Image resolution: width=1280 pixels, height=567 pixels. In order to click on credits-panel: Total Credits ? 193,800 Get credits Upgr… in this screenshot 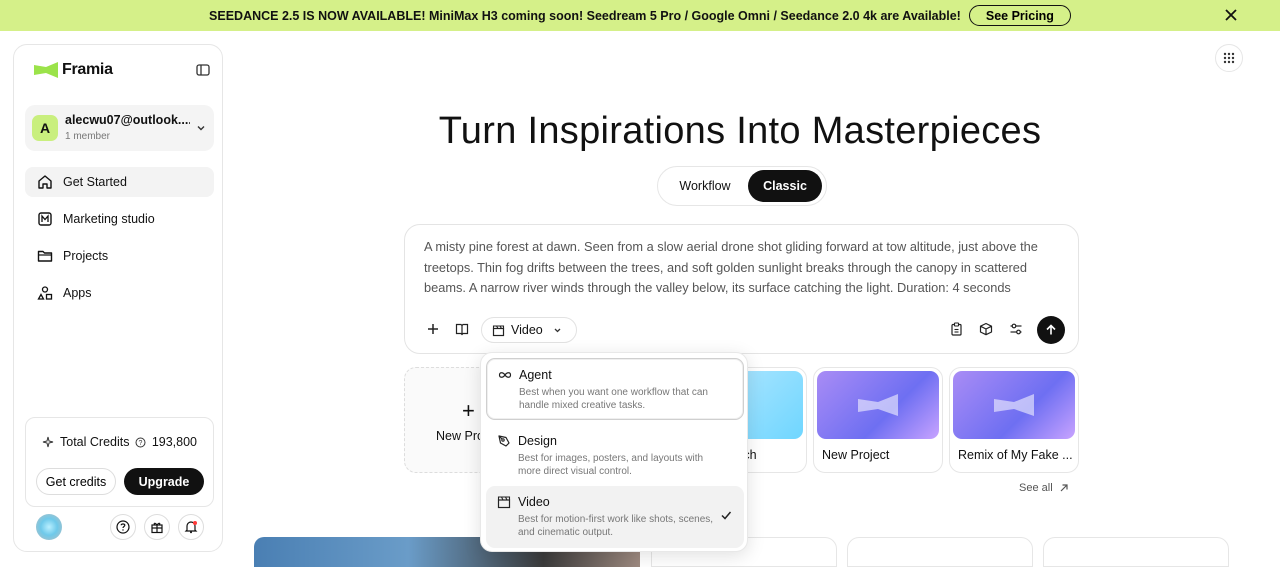, I will do `click(119, 462)`.